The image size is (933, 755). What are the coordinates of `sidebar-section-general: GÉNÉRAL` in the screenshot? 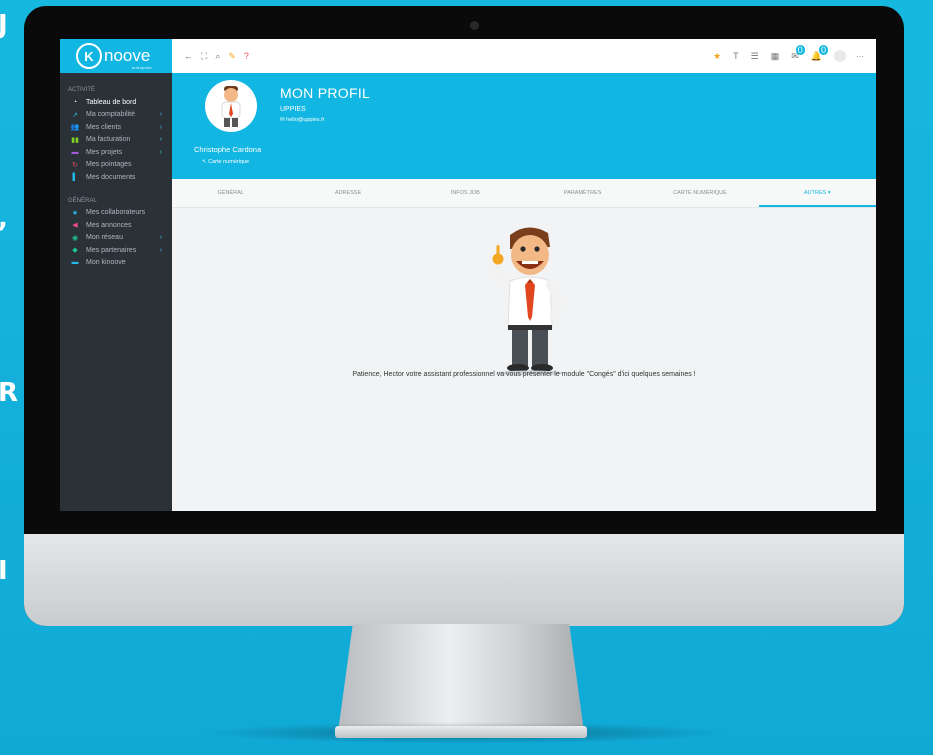 It's located at (82, 200).